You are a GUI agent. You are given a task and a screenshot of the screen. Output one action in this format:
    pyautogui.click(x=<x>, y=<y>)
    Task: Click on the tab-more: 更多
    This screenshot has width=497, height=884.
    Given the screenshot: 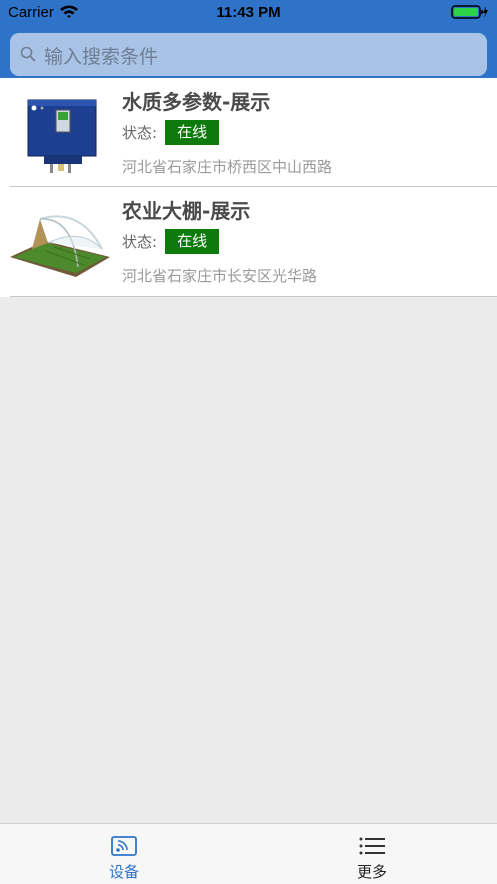 What is the action you would take?
    pyautogui.click(x=372, y=854)
    